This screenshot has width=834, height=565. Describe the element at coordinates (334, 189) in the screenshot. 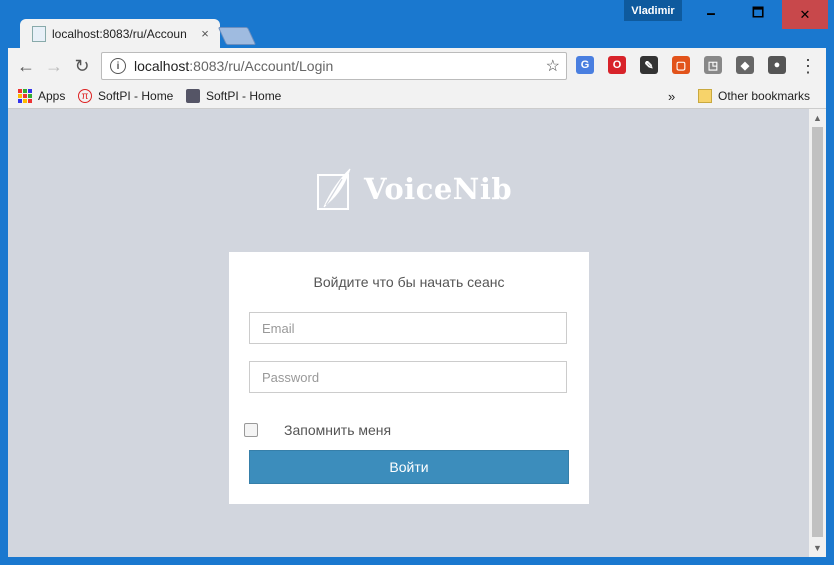

I see `feather-logo-icon` at that location.